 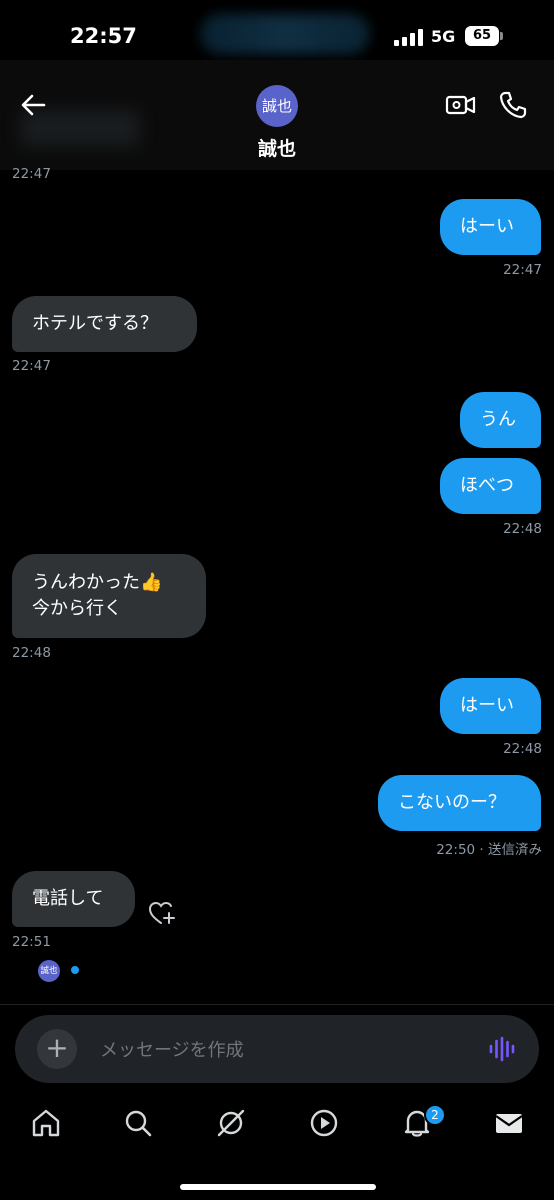 What do you see at coordinates (46, 1123) in the screenshot?
I see `home-icon` at bounding box center [46, 1123].